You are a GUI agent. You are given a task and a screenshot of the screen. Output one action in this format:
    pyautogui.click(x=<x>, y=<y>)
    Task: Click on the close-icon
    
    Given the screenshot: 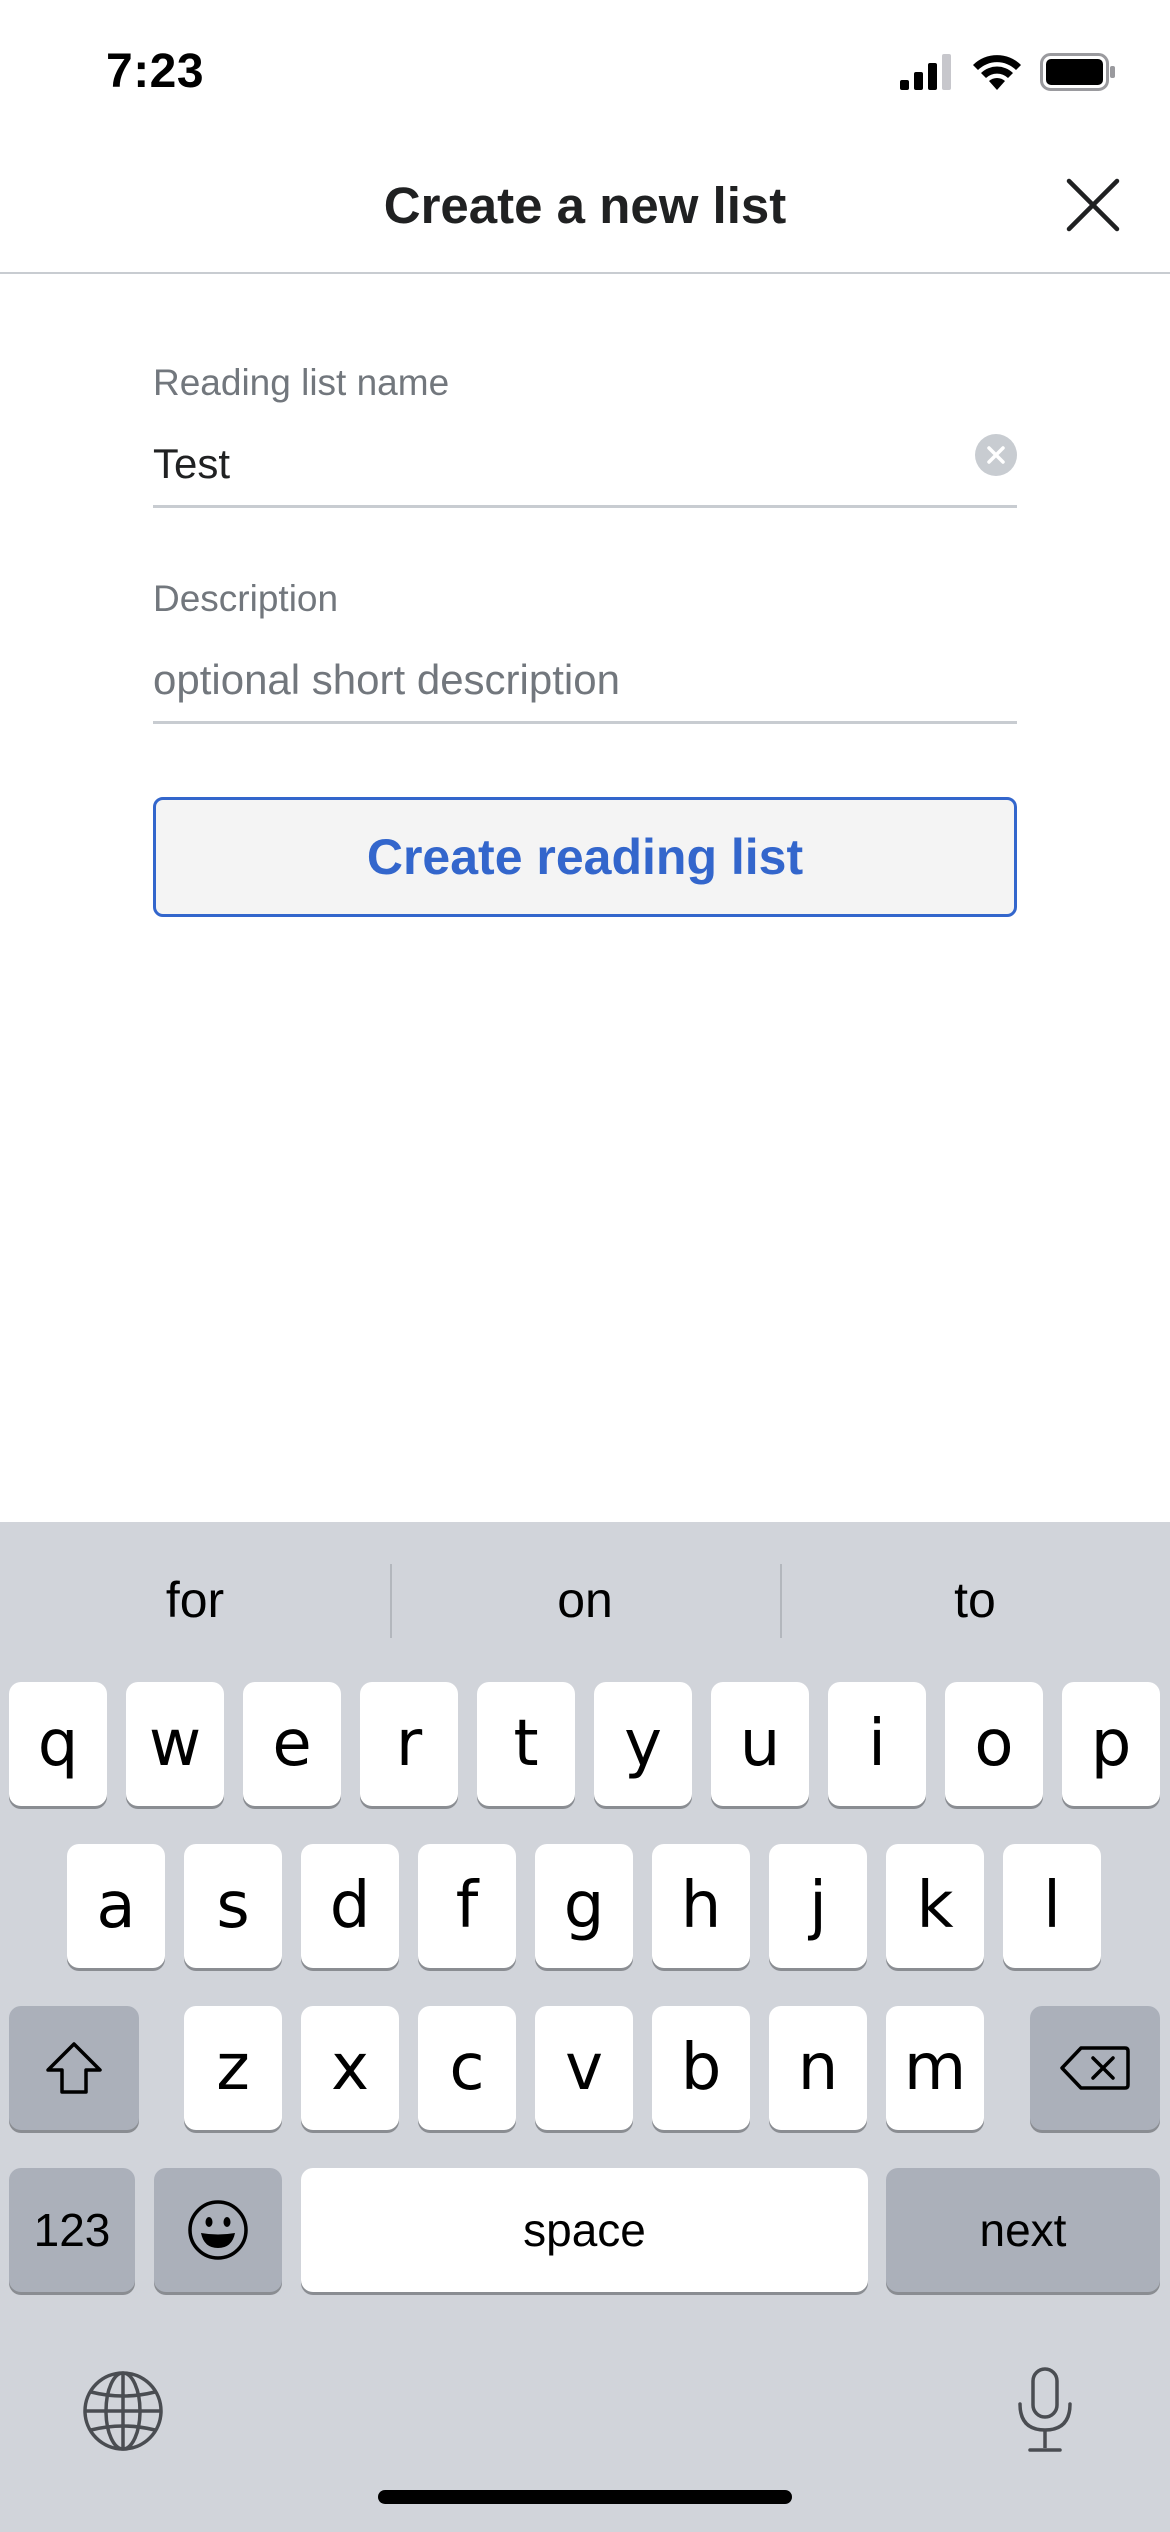 What is the action you would take?
    pyautogui.click(x=1093, y=205)
    